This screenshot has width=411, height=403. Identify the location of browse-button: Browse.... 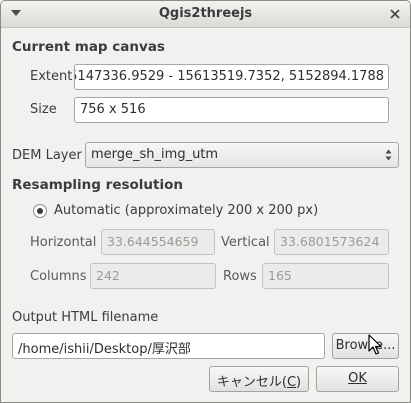
(365, 346).